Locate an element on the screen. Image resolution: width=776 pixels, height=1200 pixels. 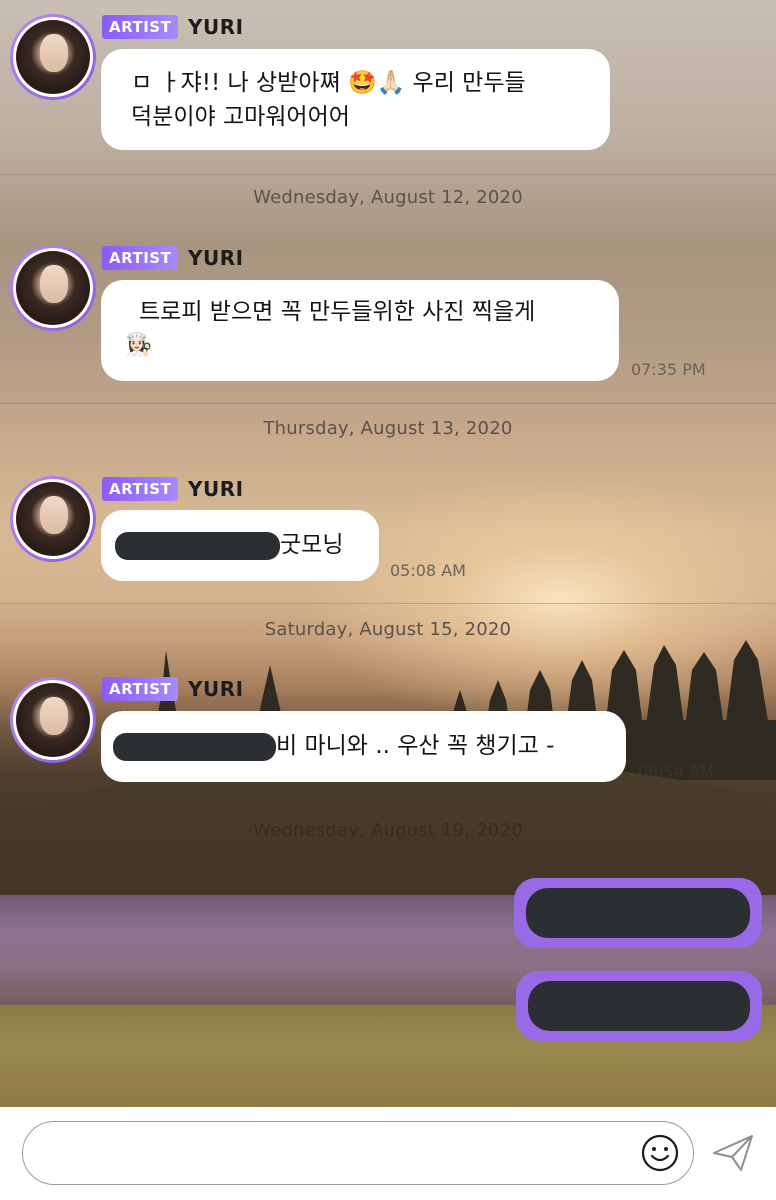
message-time: 07:35 PM is located at coordinates (668, 369).